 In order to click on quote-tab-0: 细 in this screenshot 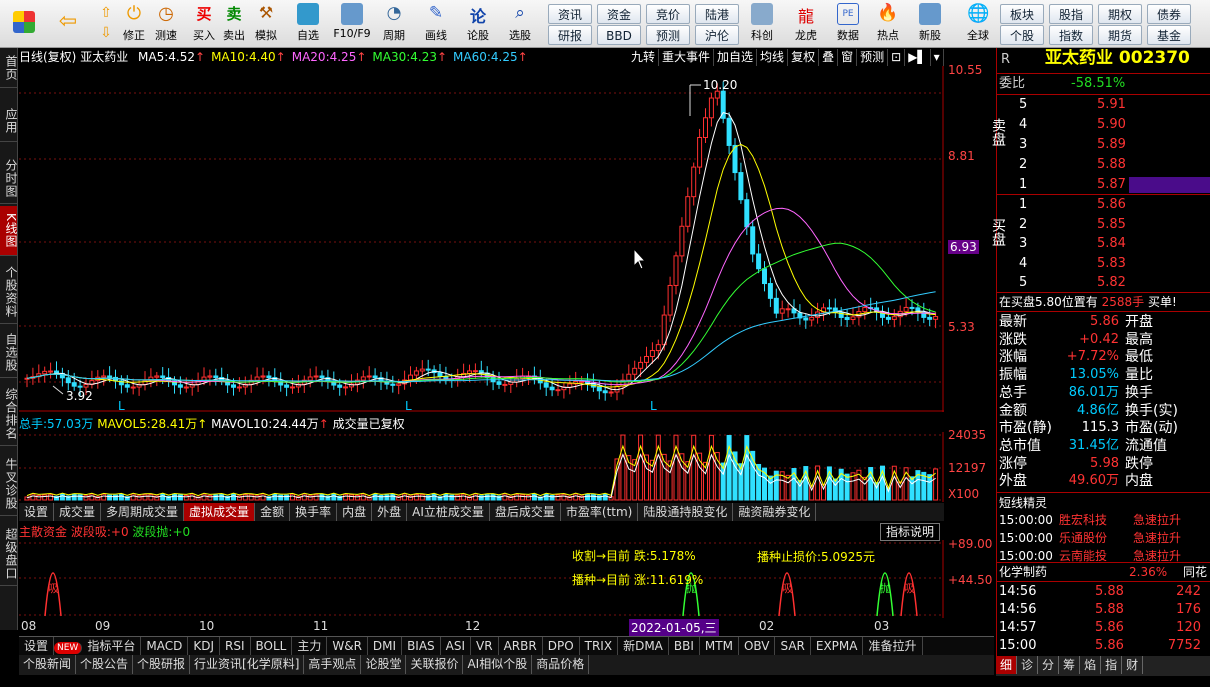, I will do `click(1007, 665)`.